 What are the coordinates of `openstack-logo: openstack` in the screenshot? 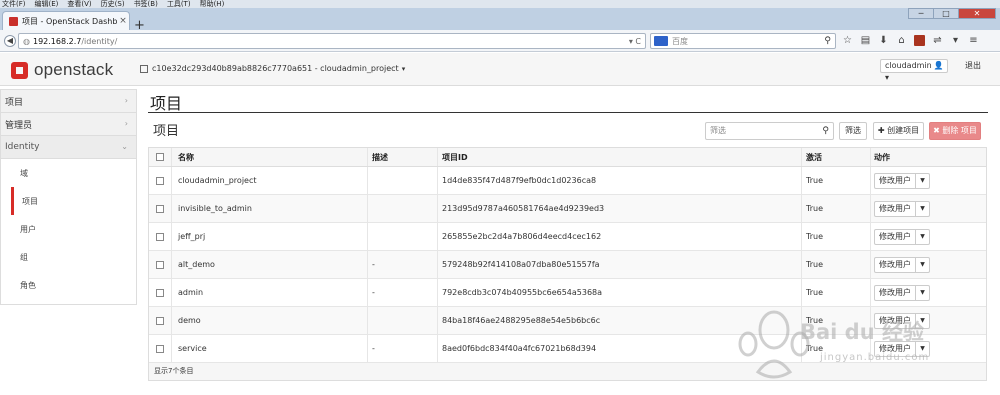 It's located at (62, 70).